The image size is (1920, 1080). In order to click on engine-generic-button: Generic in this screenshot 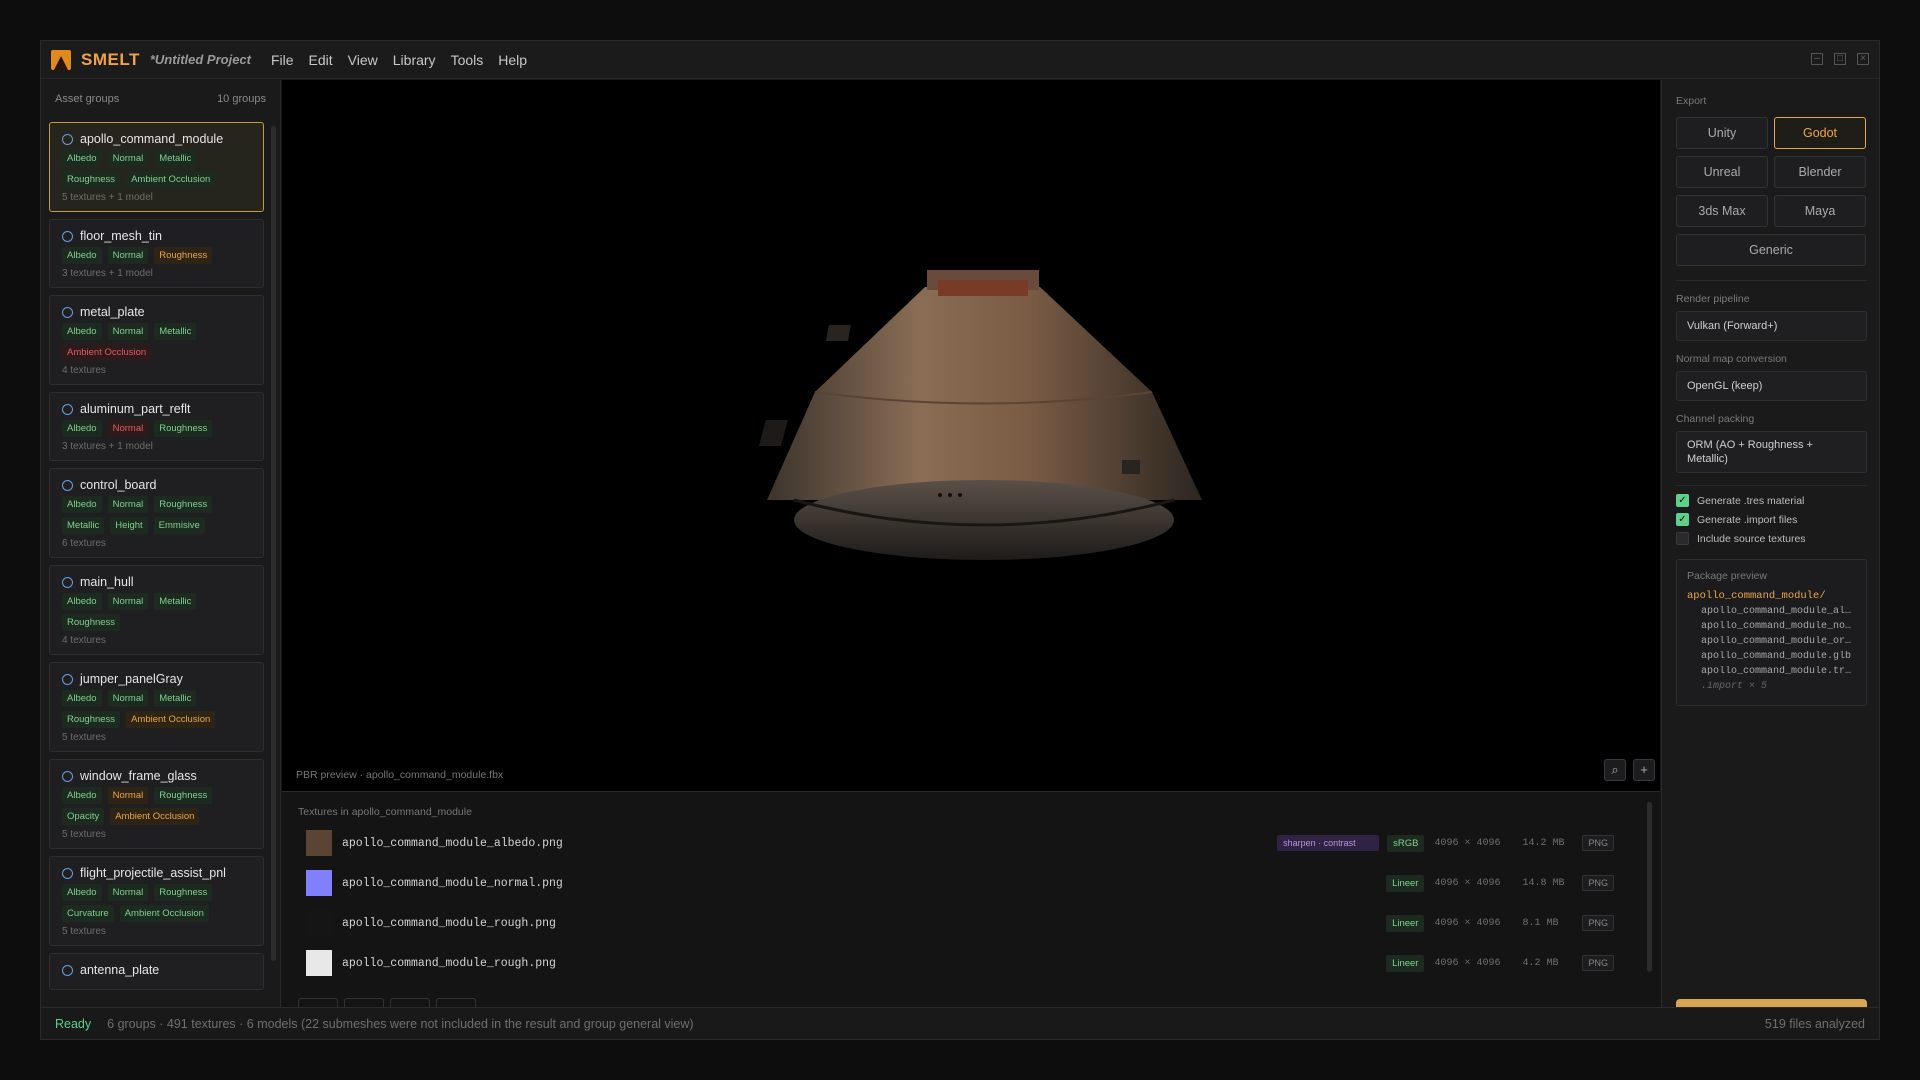, I will do `click(1771, 250)`.